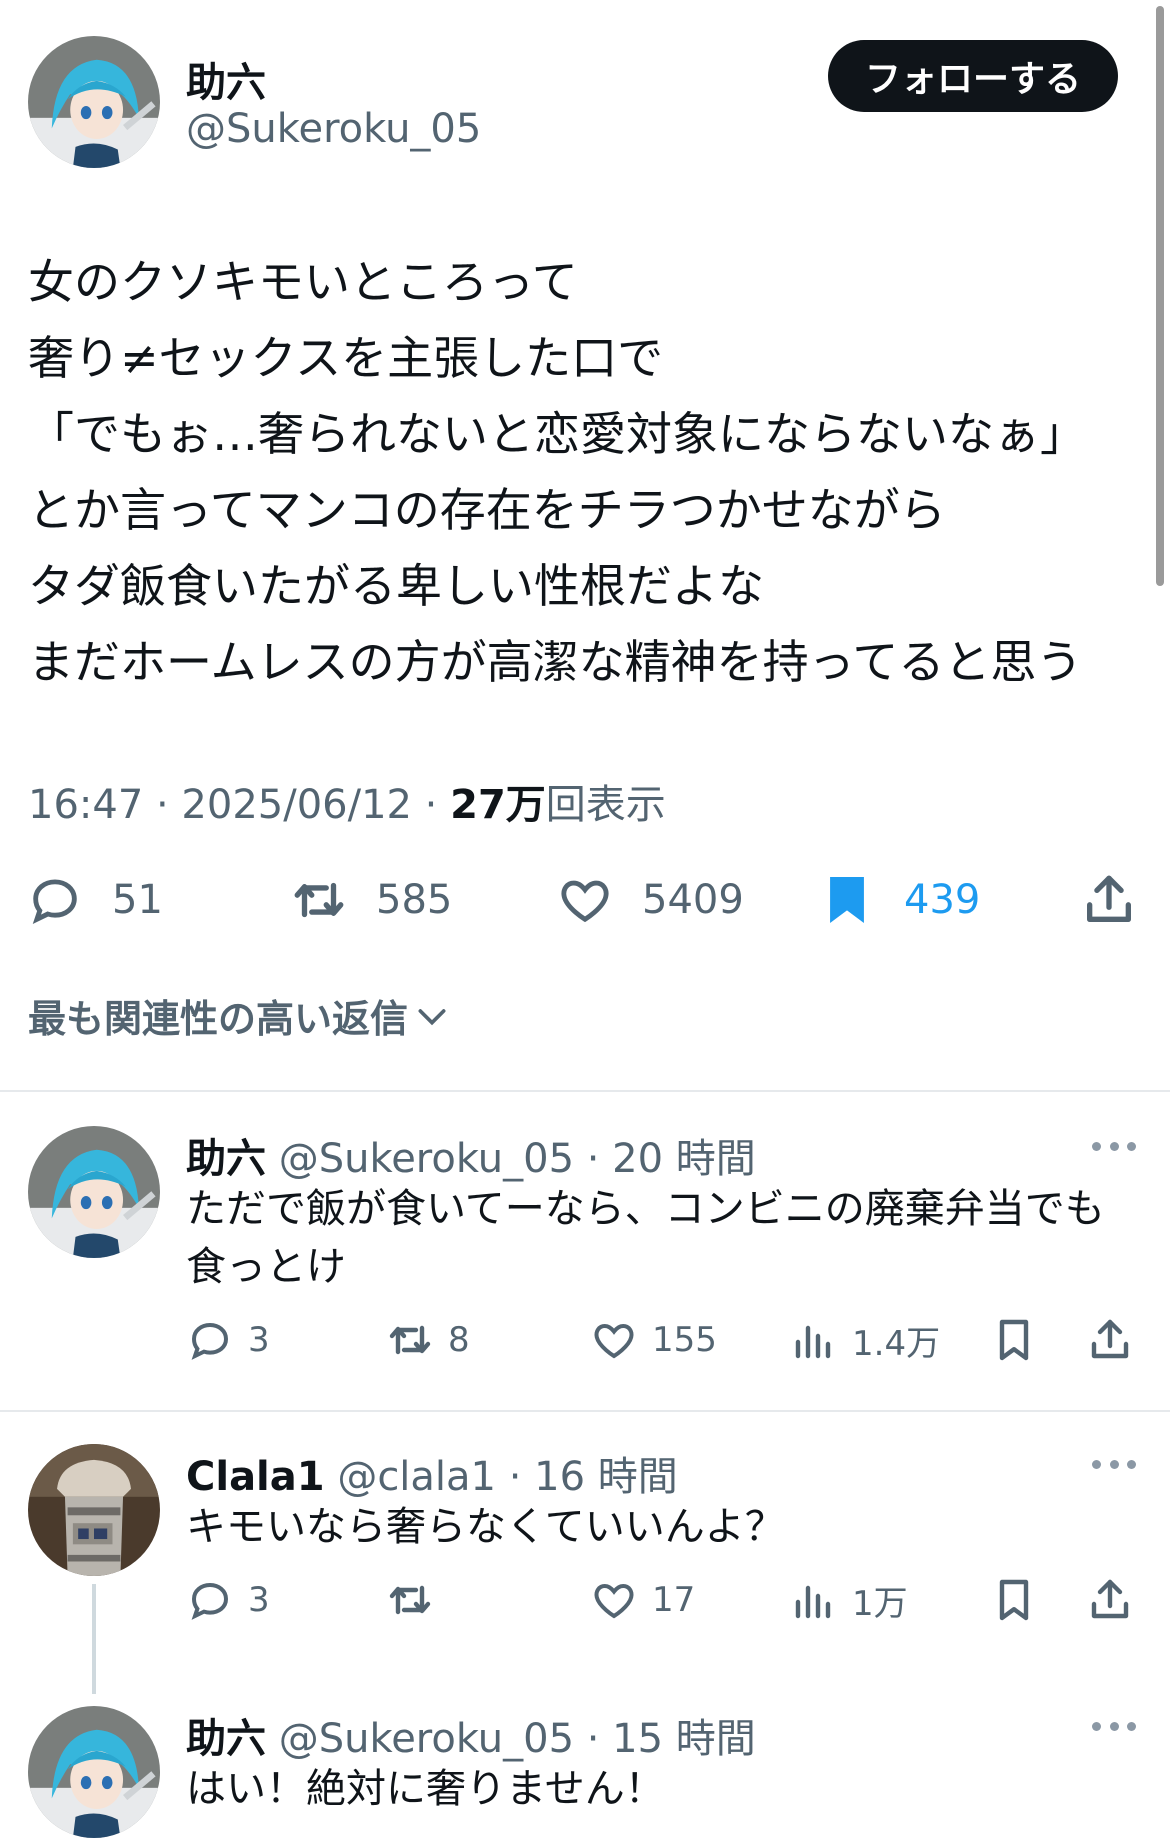 This screenshot has height=1838, width=1170. I want to click on author-name: 助六, so click(226, 79).